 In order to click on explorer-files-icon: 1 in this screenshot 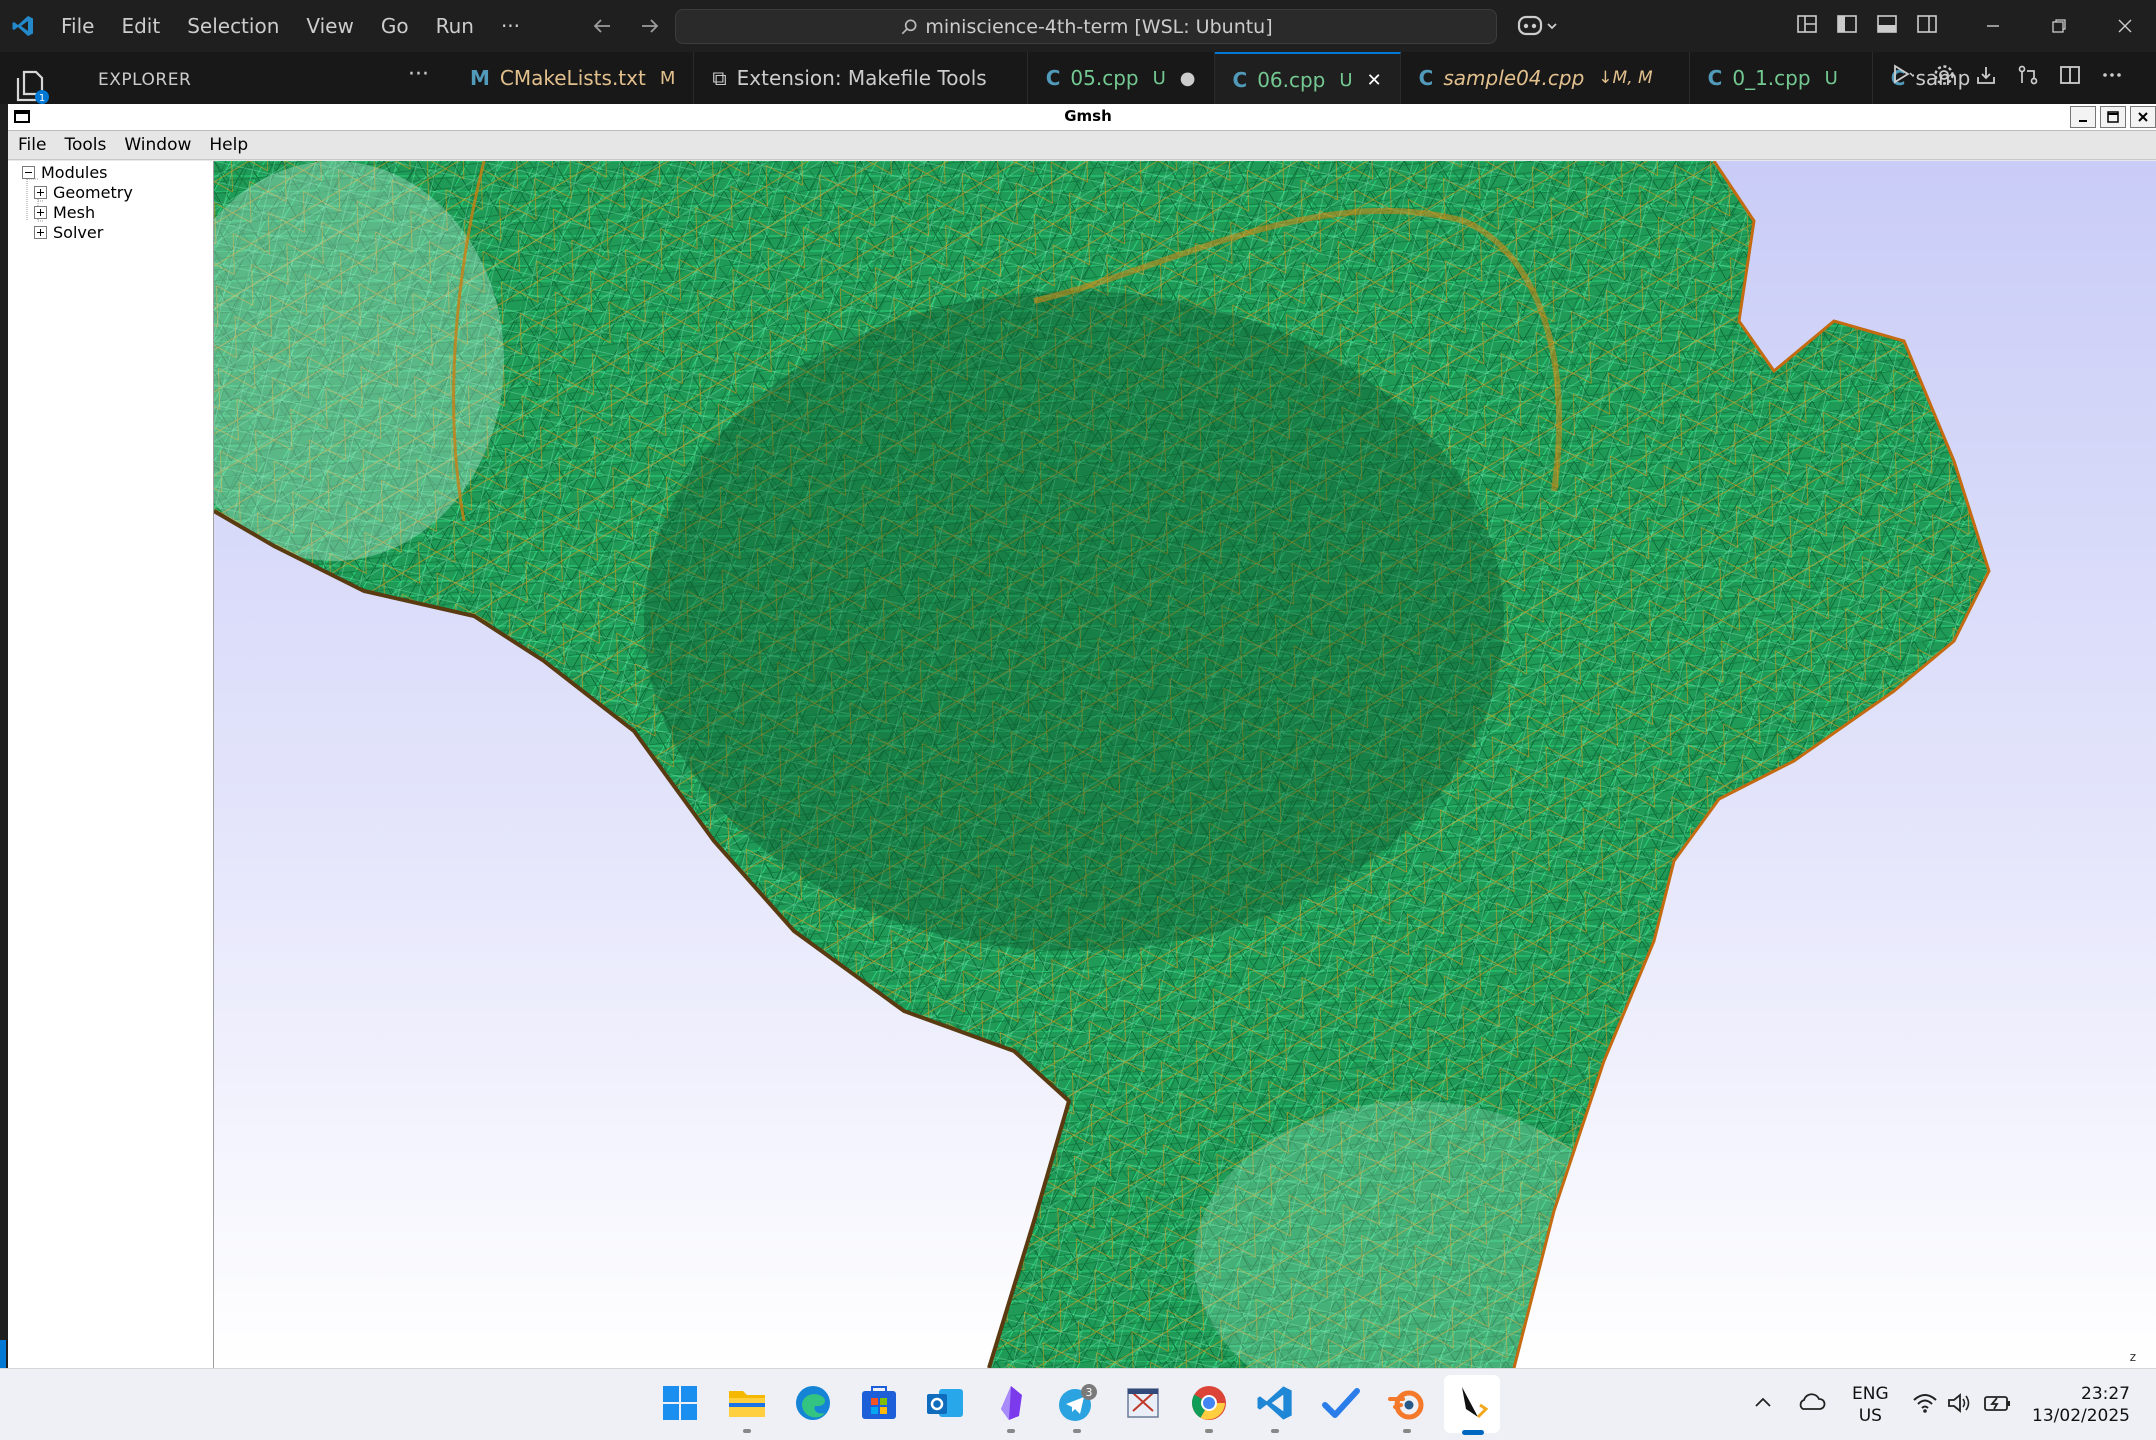, I will do `click(32, 86)`.